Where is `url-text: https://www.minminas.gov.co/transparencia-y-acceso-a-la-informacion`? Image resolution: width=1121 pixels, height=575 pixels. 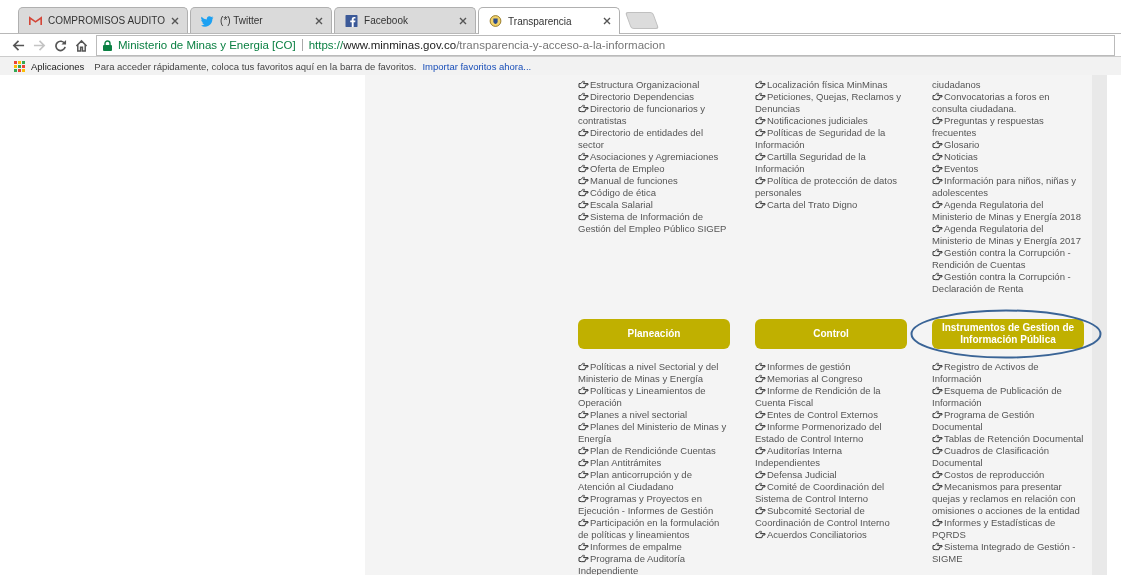 url-text: https://www.minminas.gov.co/transparencia-y-acceso-a-la-informacion is located at coordinates (487, 45).